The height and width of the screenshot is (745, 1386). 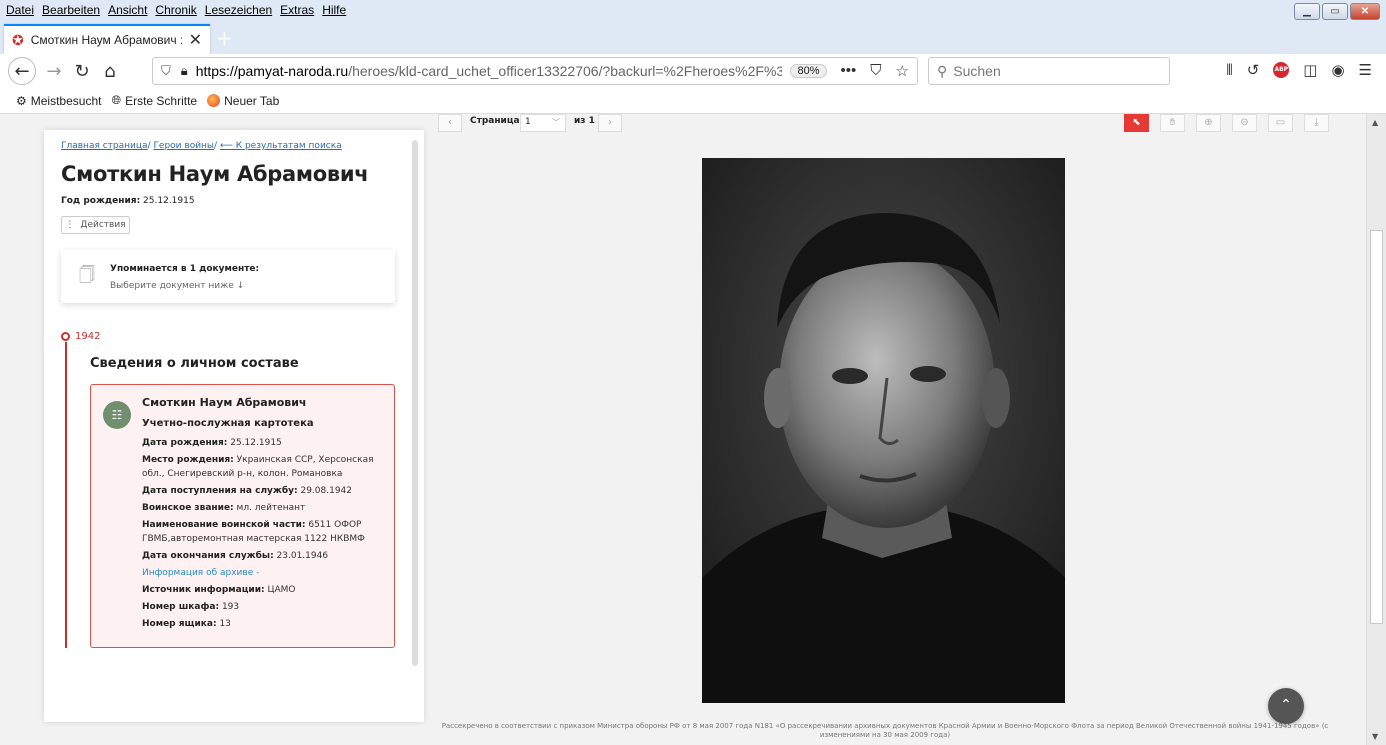 What do you see at coordinates (95, 225) in the screenshot?
I see `actions-button: ⋮ Действия` at bounding box center [95, 225].